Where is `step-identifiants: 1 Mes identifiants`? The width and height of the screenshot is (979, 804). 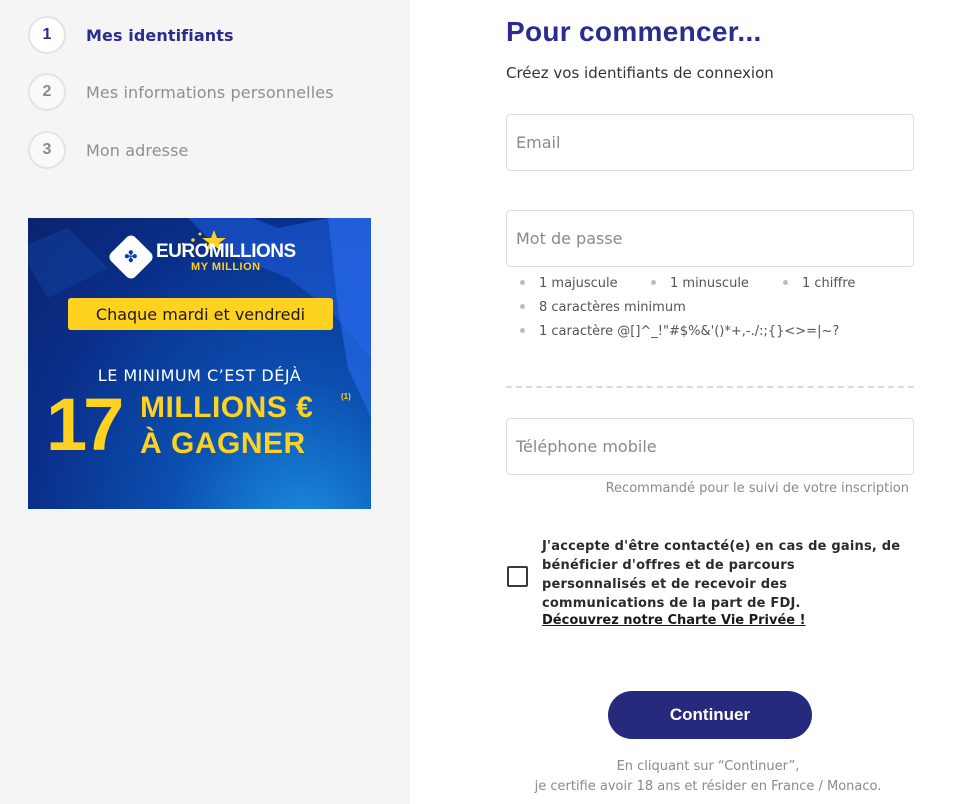 step-identifiants: 1 Mes identifiants is located at coordinates (131, 35).